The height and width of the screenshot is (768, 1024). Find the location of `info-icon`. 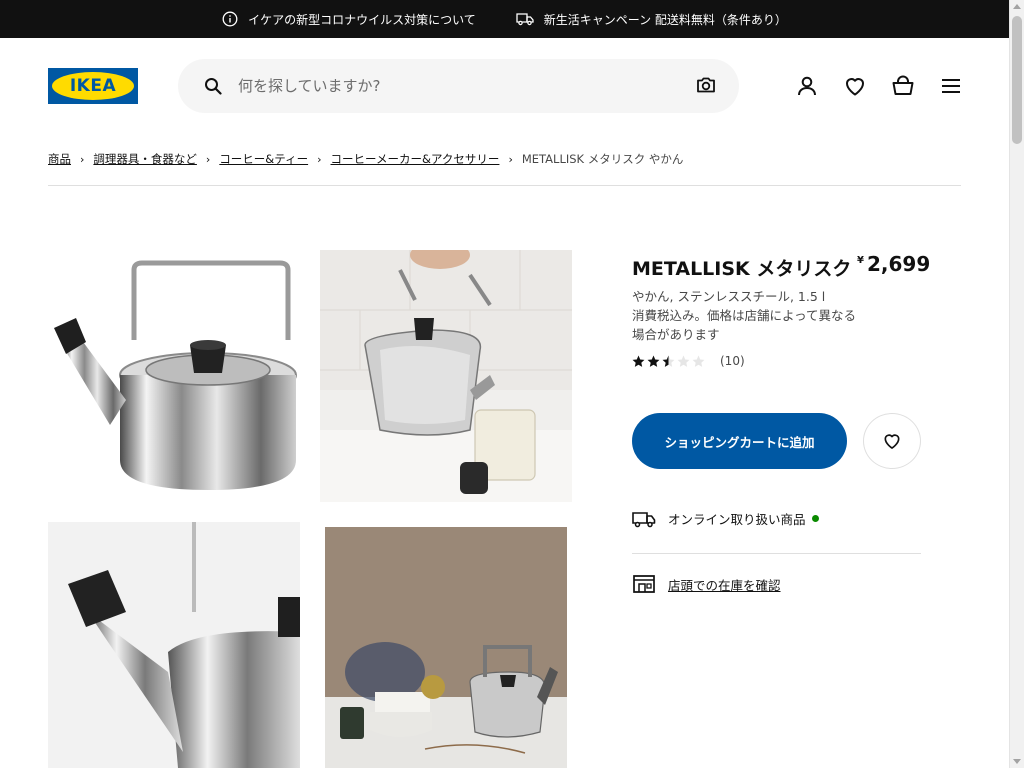

info-icon is located at coordinates (230, 19).